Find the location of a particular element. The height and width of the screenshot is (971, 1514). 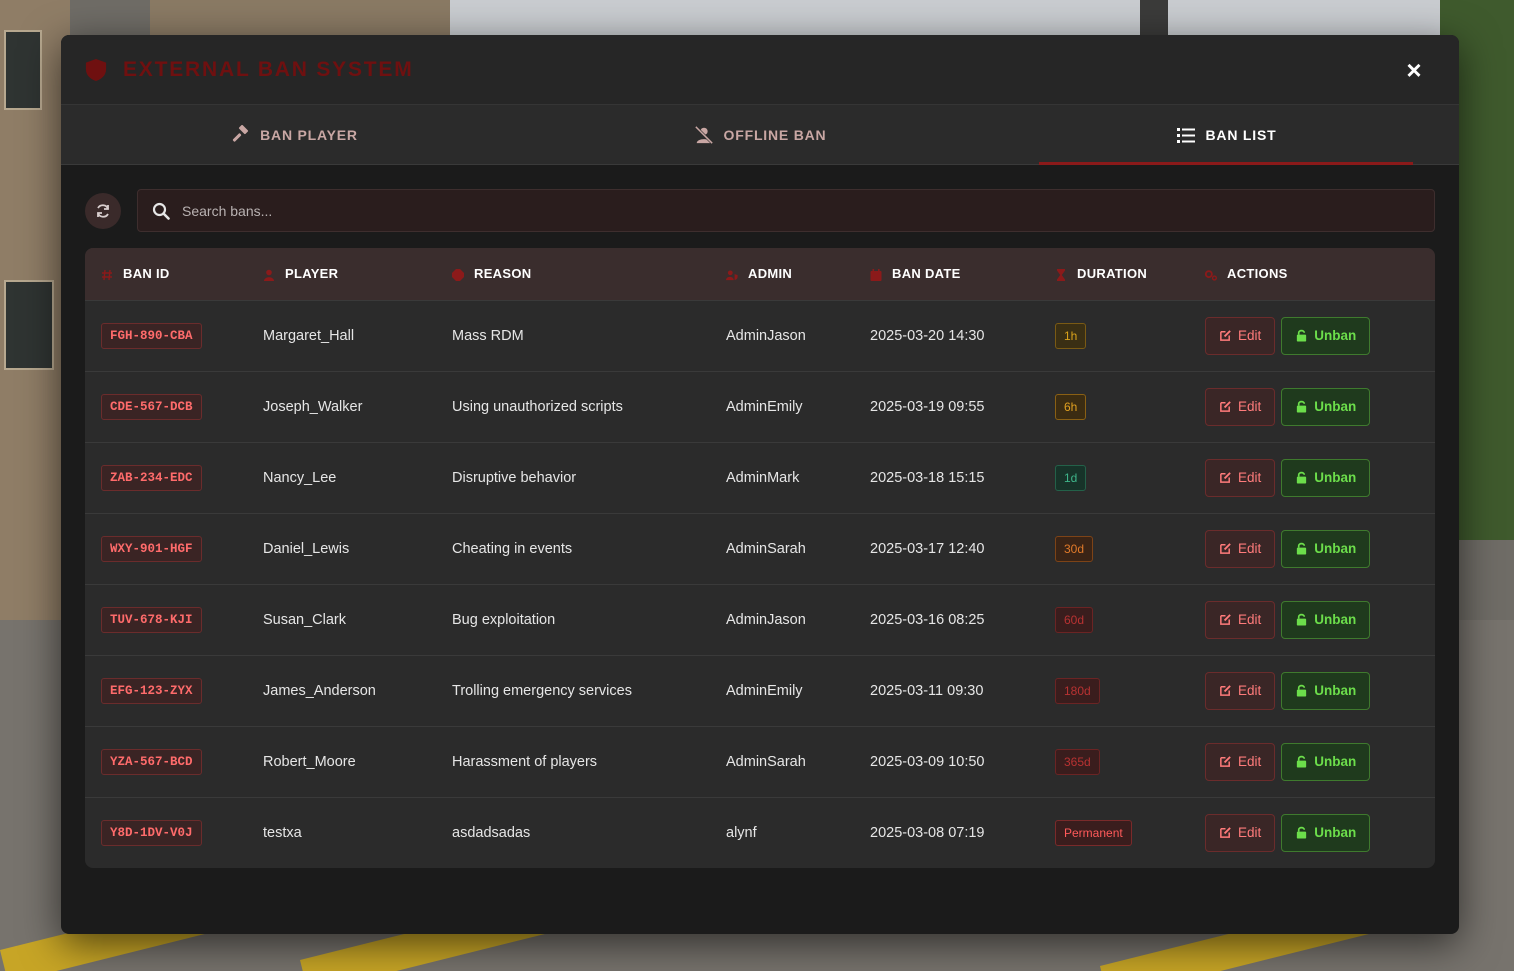

duration-badge: 1d is located at coordinates (1071, 477).